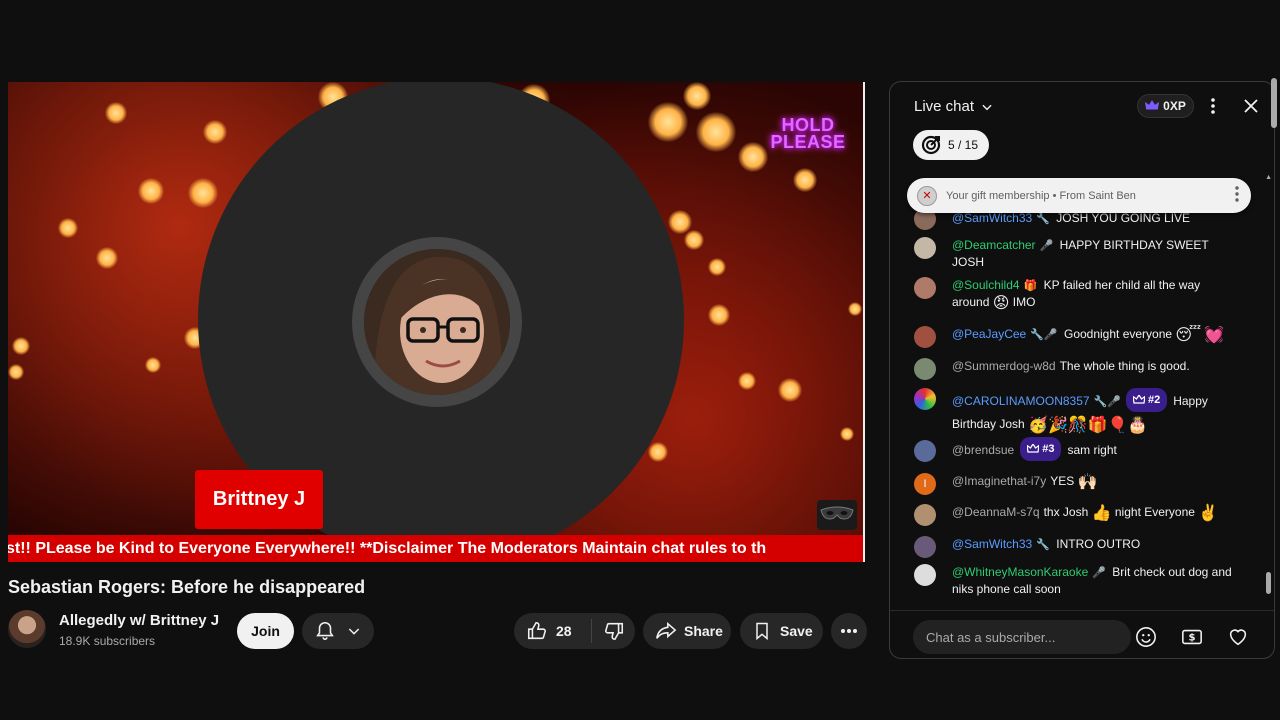 The image size is (1280, 720). I want to click on close-icon, so click(1251, 106).